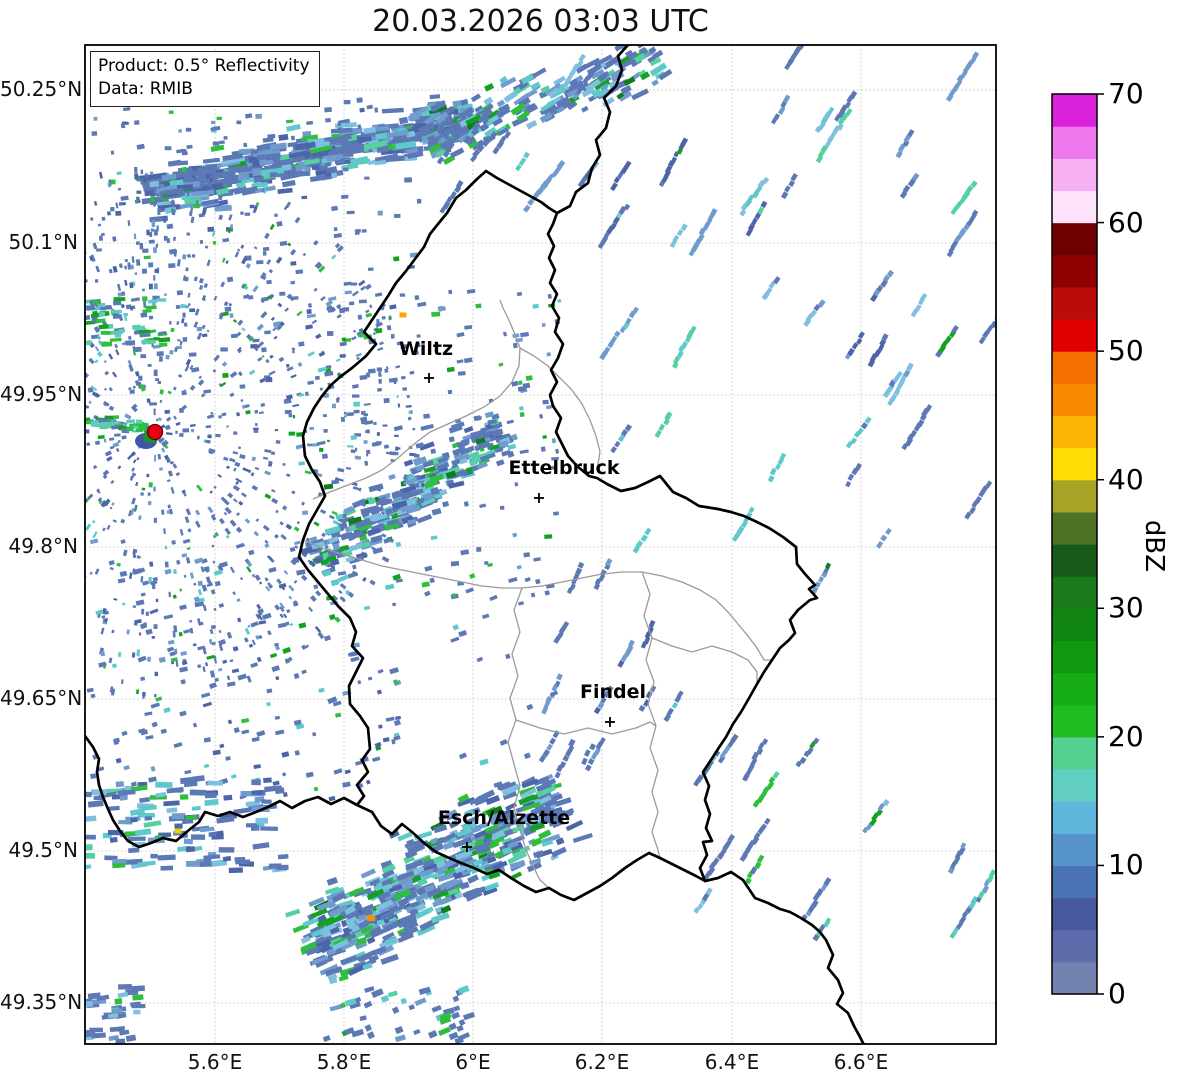 This screenshot has height=1081, width=1184. Describe the element at coordinates (1077, 544) in the screenshot. I see `colorbar` at that location.